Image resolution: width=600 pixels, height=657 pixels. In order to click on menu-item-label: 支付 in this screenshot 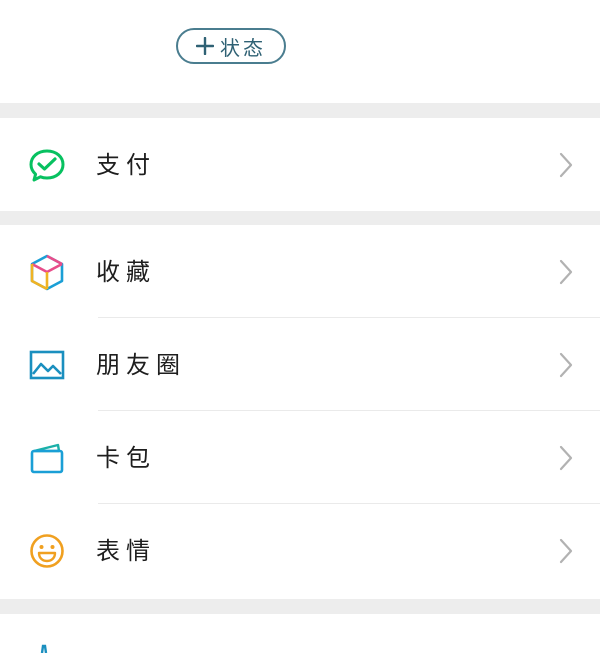, I will do `click(126, 165)`.